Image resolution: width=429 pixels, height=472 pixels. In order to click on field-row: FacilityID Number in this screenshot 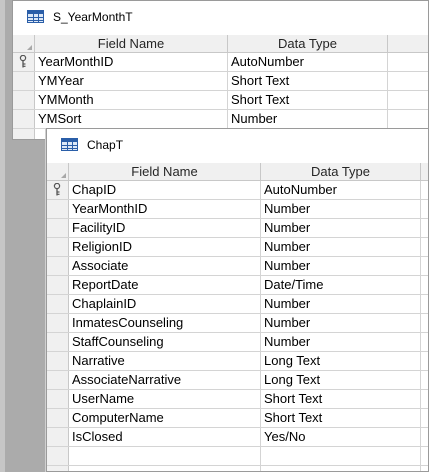, I will do `click(237, 228)`.